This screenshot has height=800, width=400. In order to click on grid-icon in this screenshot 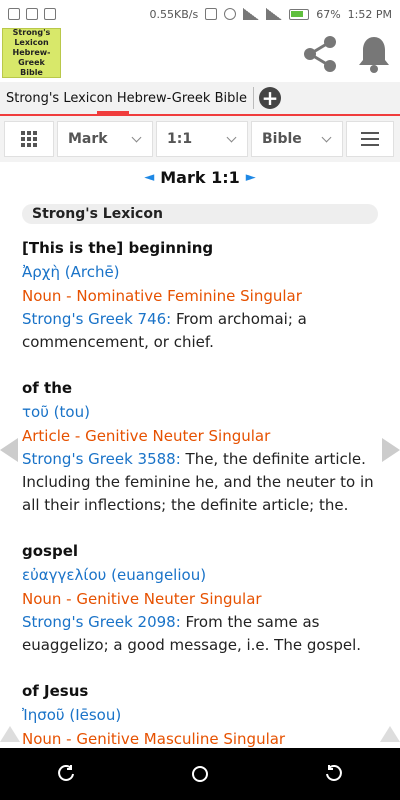, I will do `click(29, 139)`.